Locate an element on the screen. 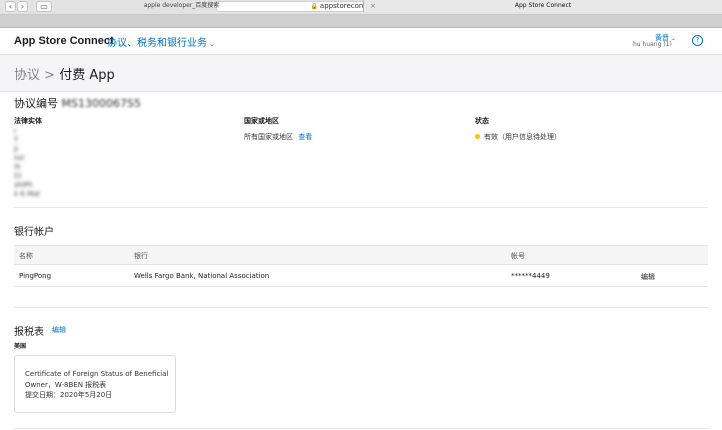 The image size is (722, 430). view-regions-link: 查看 is located at coordinates (305, 137).